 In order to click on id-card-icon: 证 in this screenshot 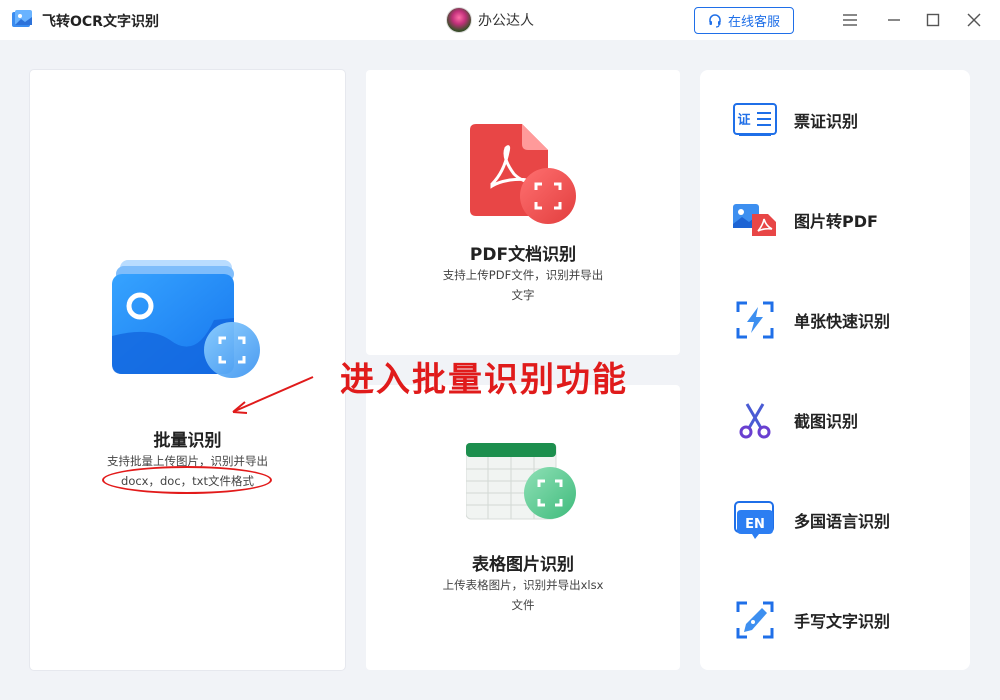, I will do `click(755, 119)`.